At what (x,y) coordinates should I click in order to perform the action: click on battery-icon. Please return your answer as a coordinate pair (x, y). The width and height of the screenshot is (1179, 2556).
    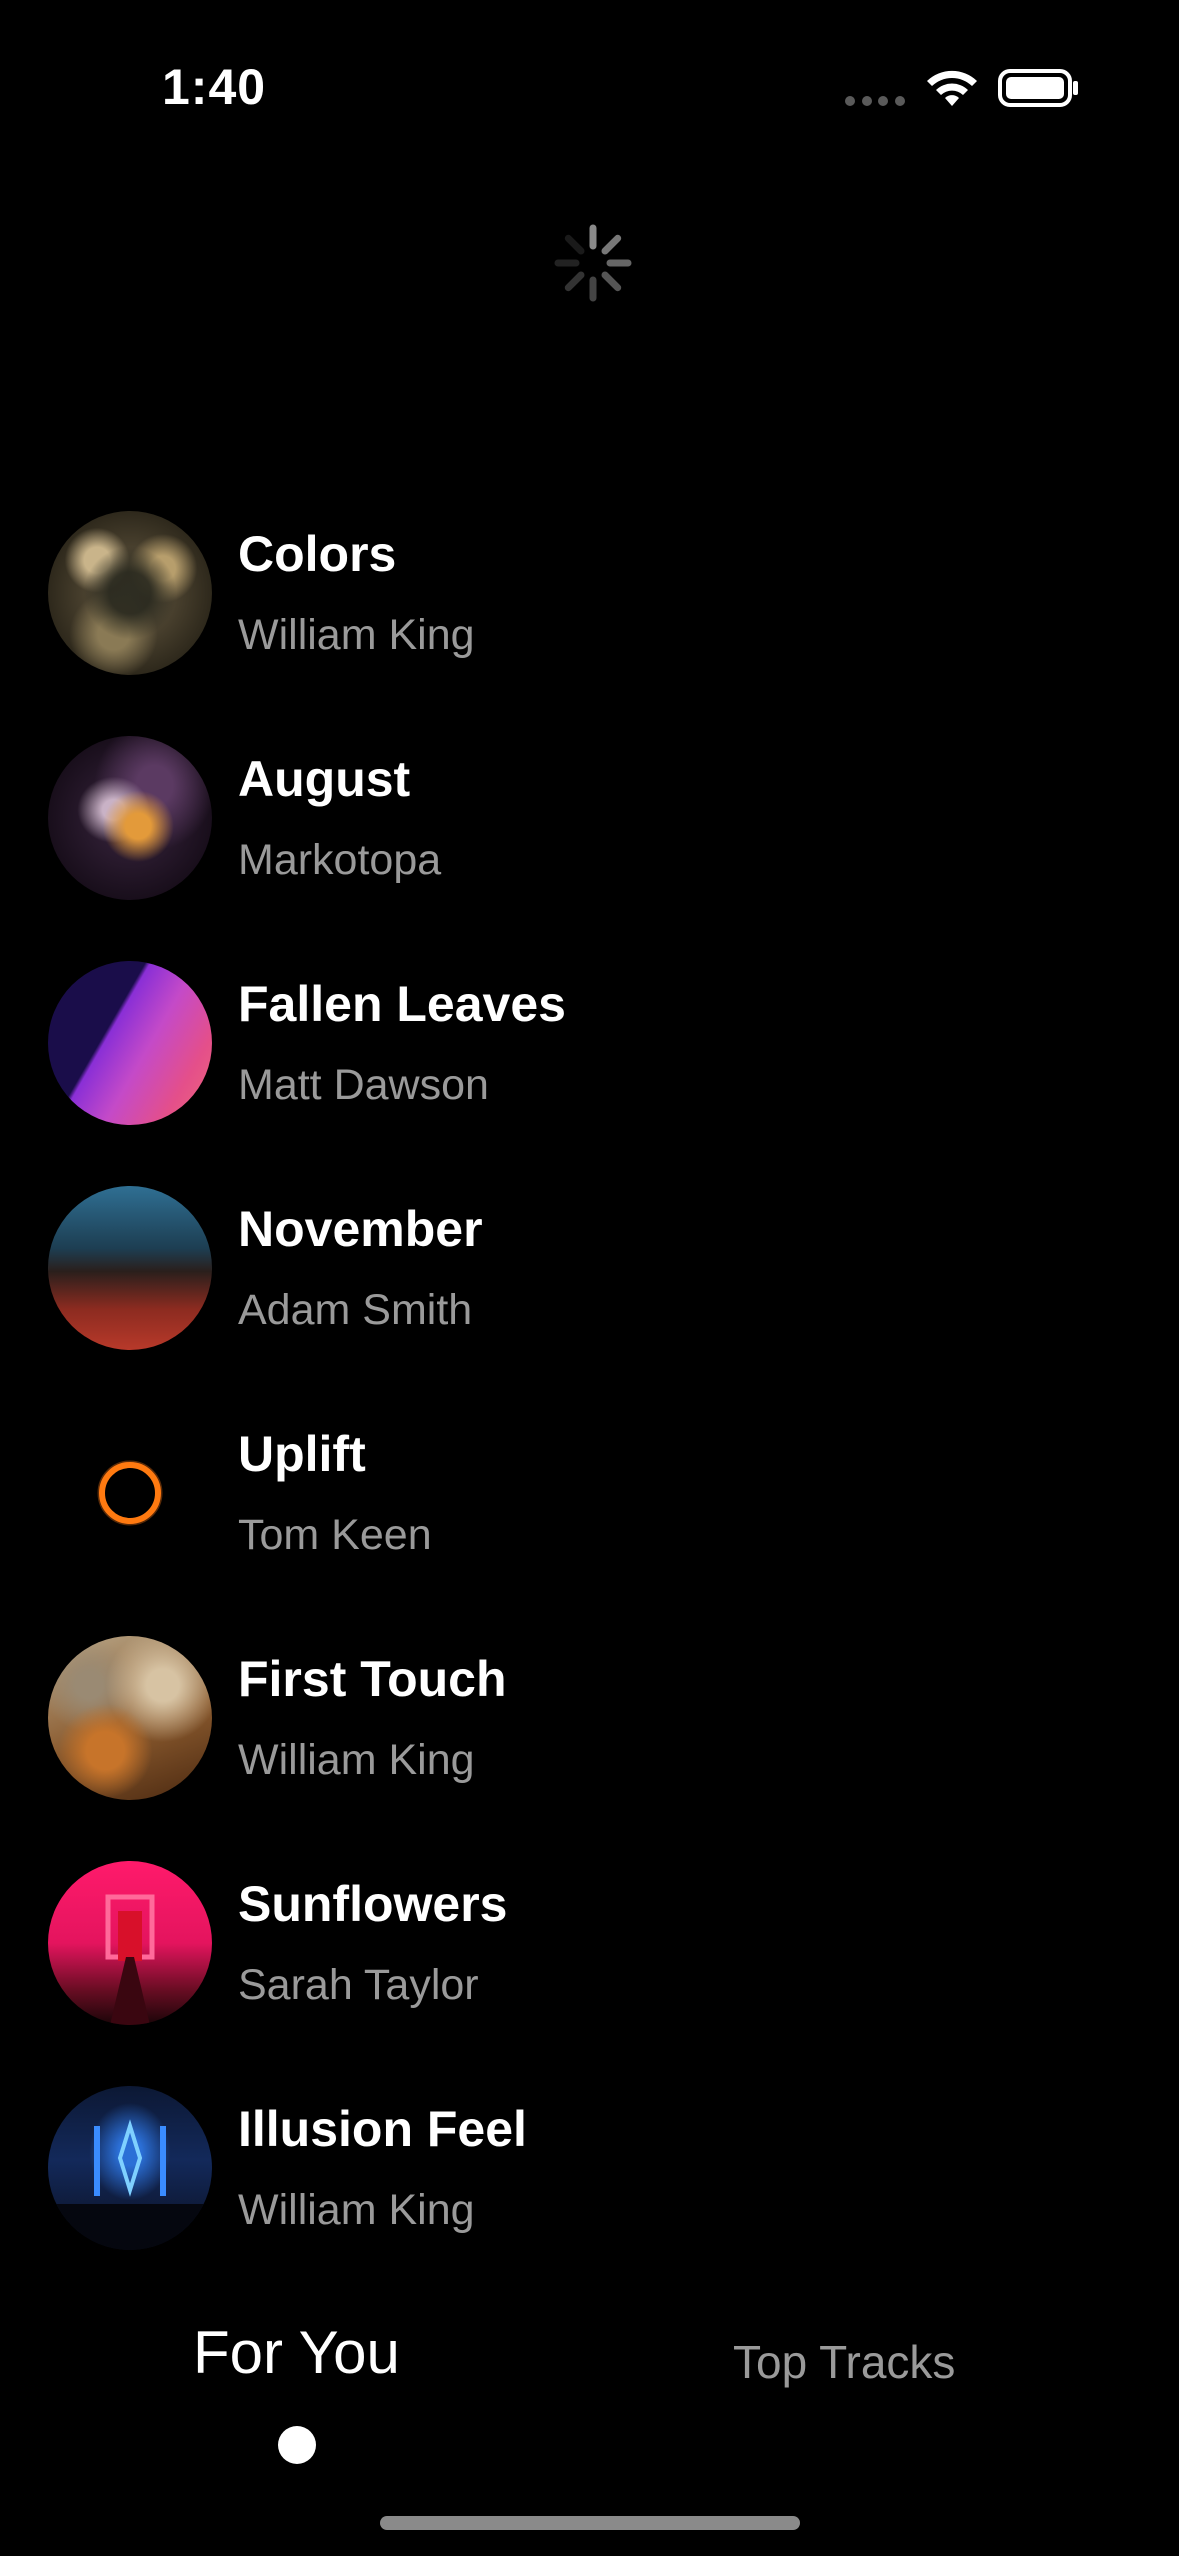
    Looking at the image, I should click on (1038, 88).